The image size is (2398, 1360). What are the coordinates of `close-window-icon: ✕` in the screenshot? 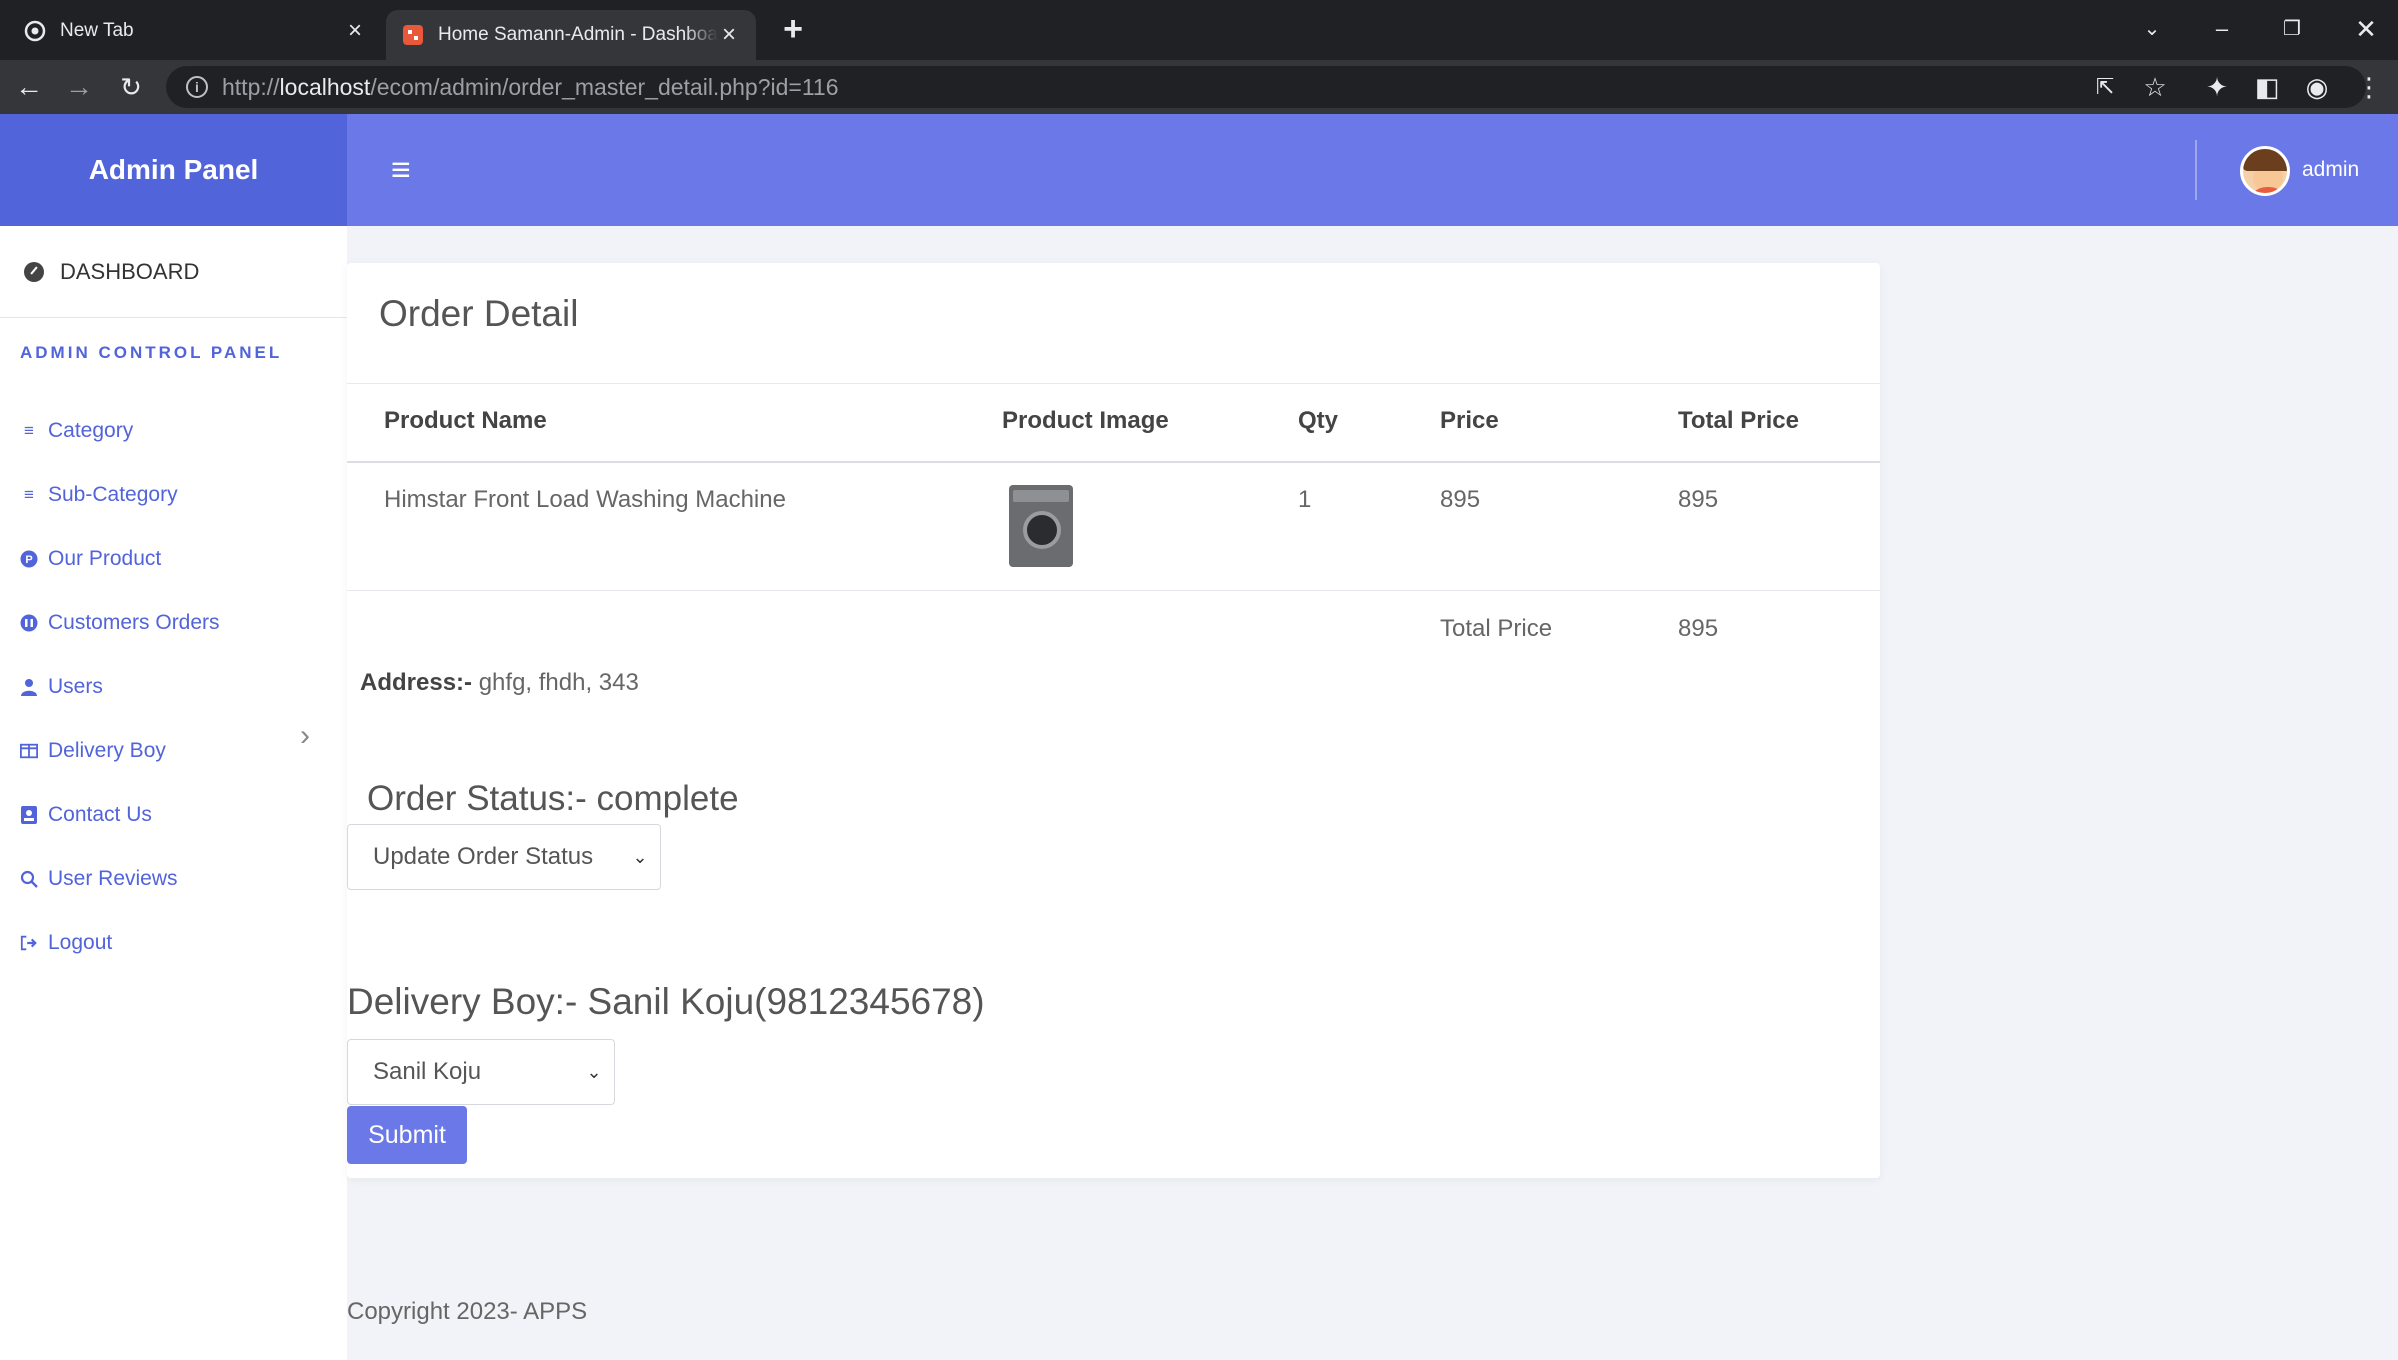 It's located at (2366, 29).